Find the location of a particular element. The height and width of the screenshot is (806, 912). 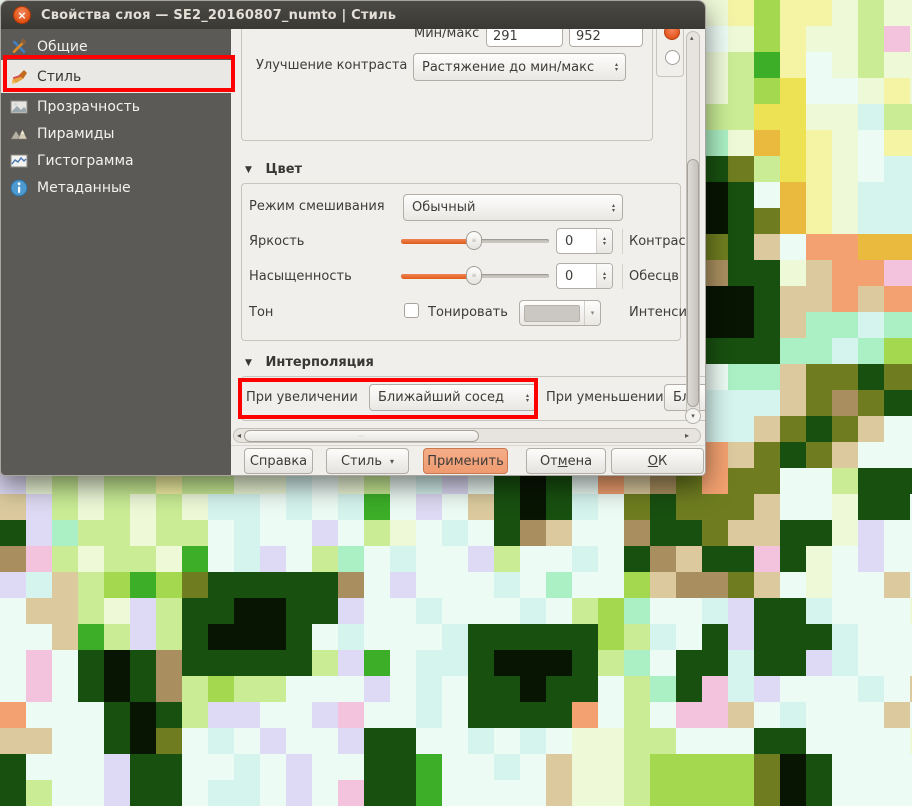

radio-unselected is located at coordinates (672, 57).